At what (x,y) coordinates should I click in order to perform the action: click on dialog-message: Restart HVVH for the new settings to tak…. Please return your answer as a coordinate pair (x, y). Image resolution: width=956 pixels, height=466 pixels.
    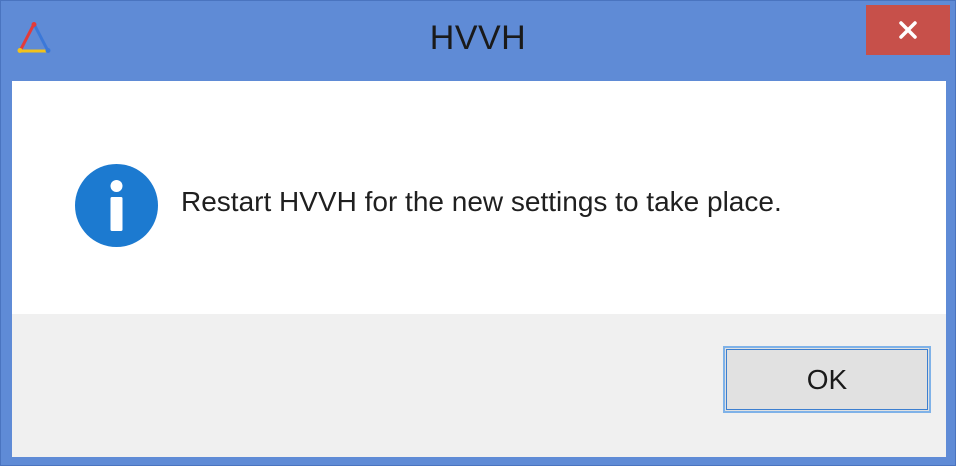
    Looking at the image, I should click on (481, 201).